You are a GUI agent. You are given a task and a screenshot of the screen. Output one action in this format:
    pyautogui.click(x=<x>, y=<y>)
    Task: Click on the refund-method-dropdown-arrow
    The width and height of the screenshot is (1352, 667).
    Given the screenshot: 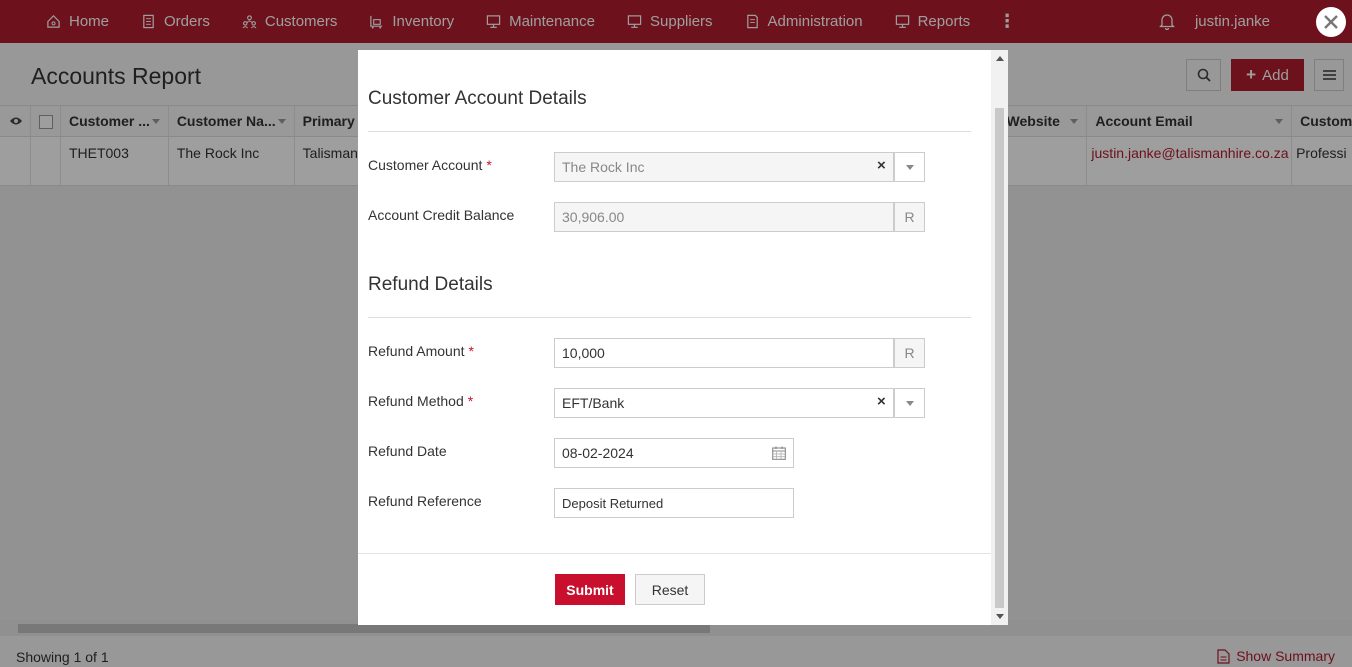 What is the action you would take?
    pyautogui.click(x=909, y=403)
    